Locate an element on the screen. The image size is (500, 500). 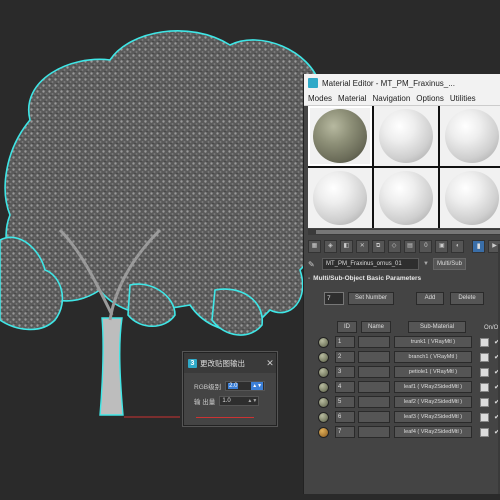
sub-material-button: petiole1 ( VRayMtl ) is located at coordinates (433, 372).